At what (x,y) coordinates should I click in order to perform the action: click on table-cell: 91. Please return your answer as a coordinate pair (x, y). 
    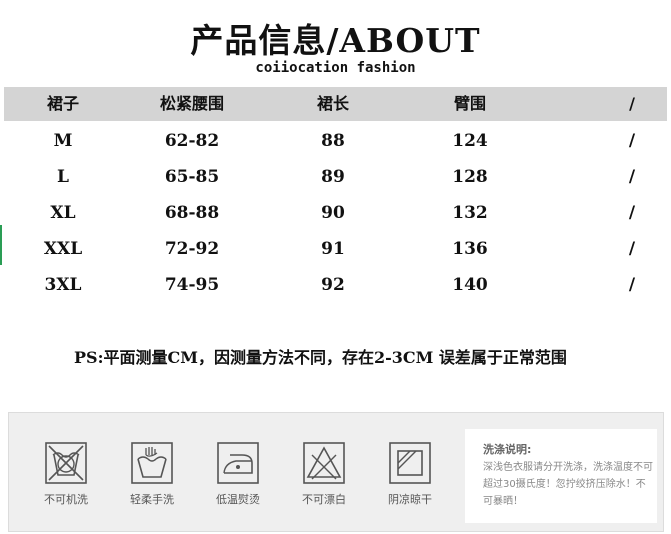
    Looking at the image, I should click on (333, 249).